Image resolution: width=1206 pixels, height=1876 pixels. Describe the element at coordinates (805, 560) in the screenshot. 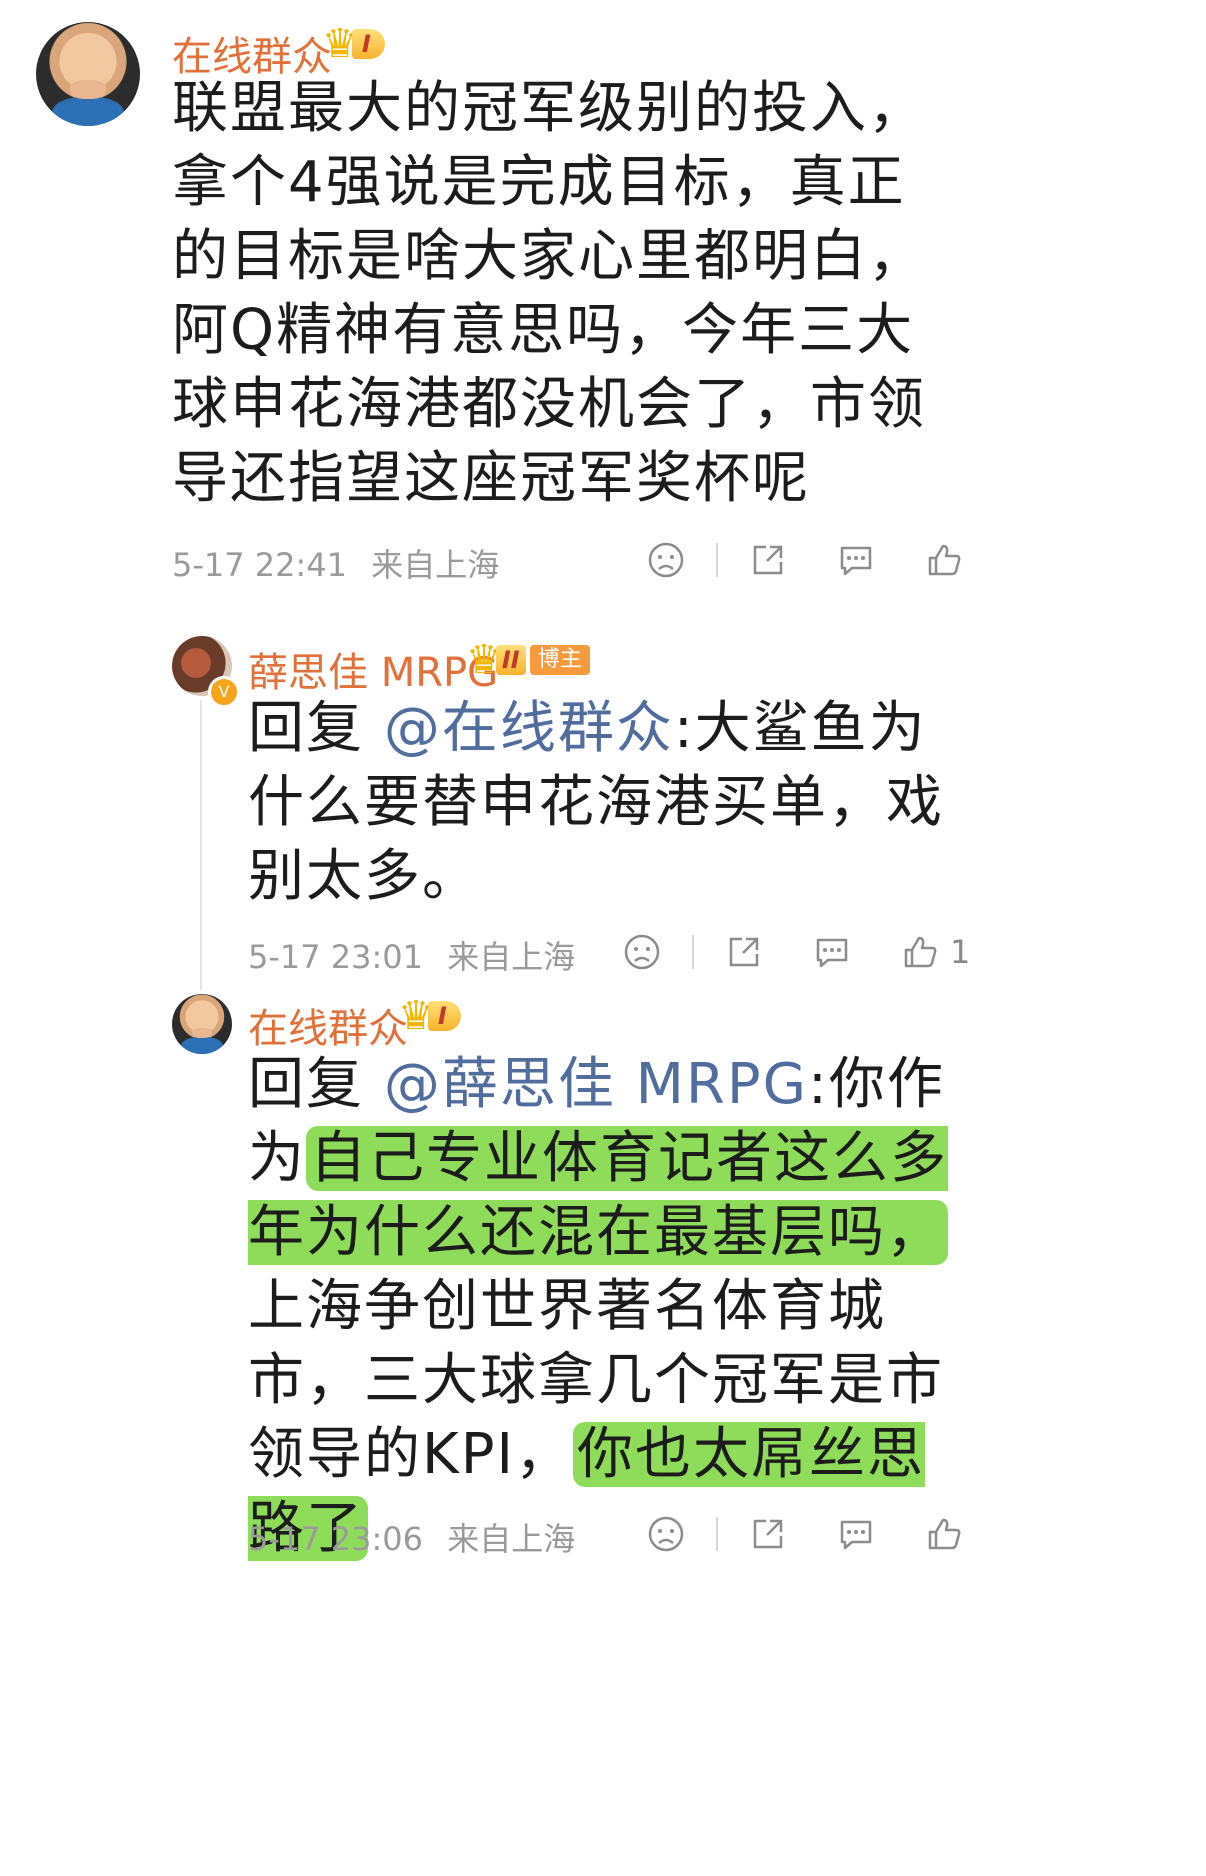

I see `comment-actions` at that location.